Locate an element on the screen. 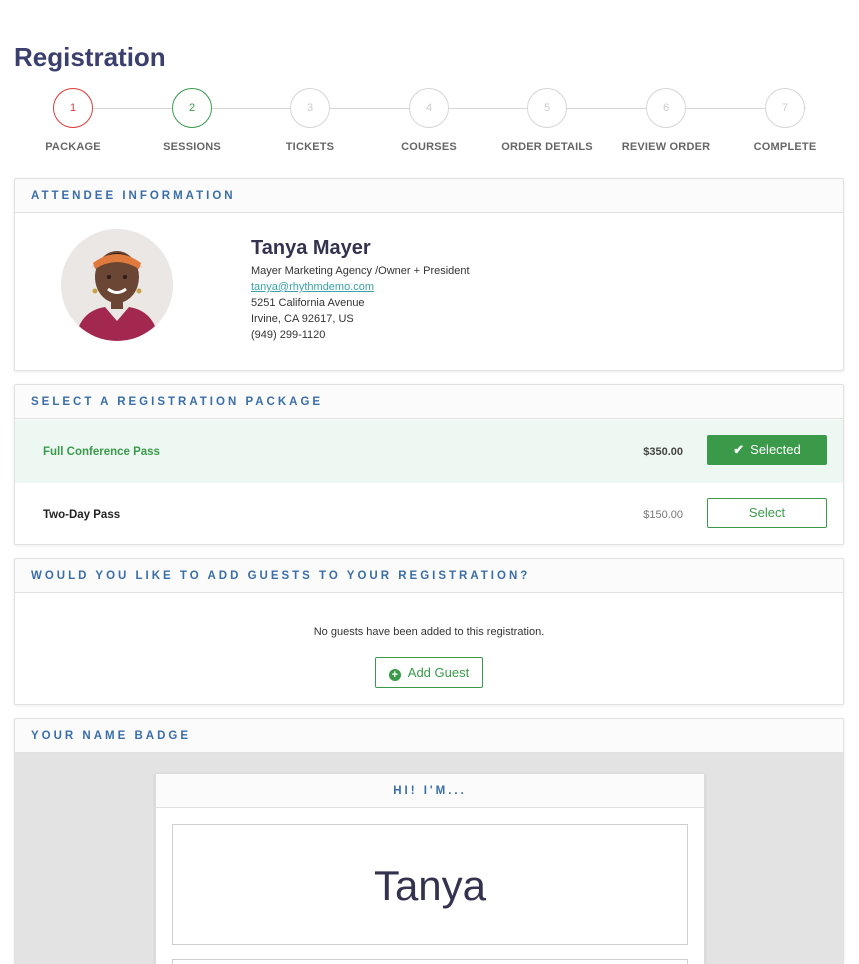 This screenshot has height=964, width=859. step-sessions: 2 SESSIONS is located at coordinates (192, 120).